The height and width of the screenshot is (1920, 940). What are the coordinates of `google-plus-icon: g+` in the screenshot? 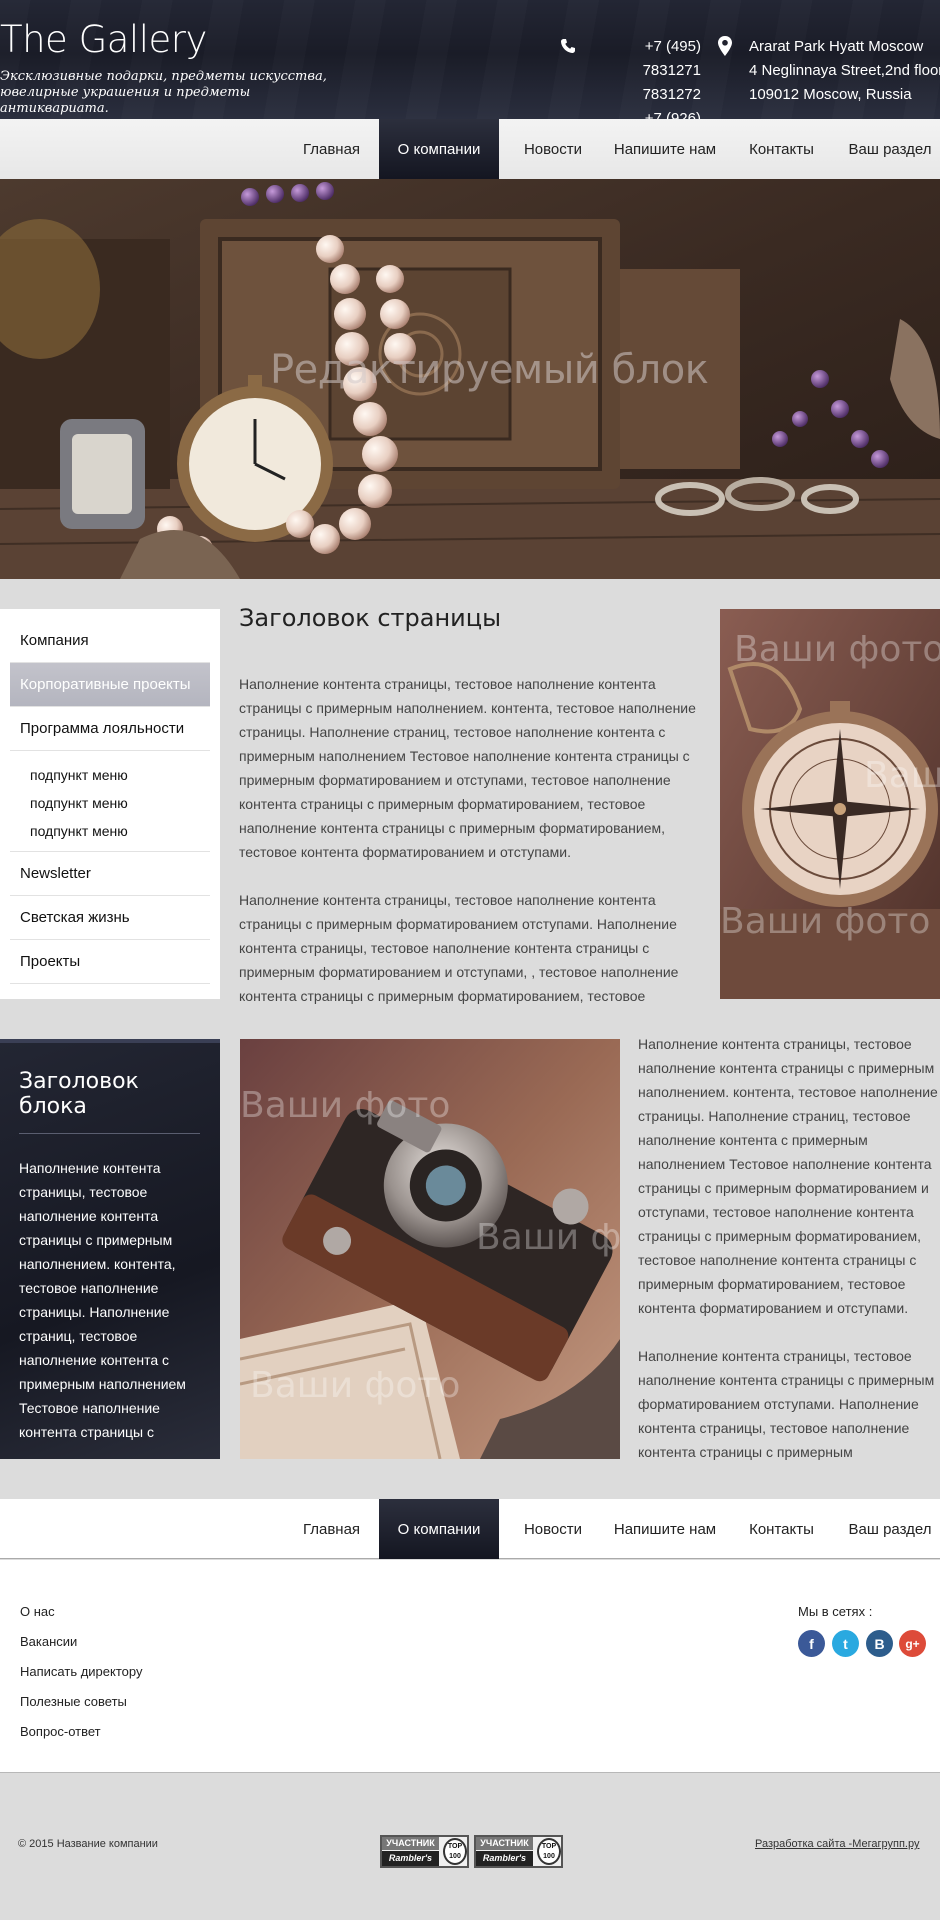 It's located at (912, 1643).